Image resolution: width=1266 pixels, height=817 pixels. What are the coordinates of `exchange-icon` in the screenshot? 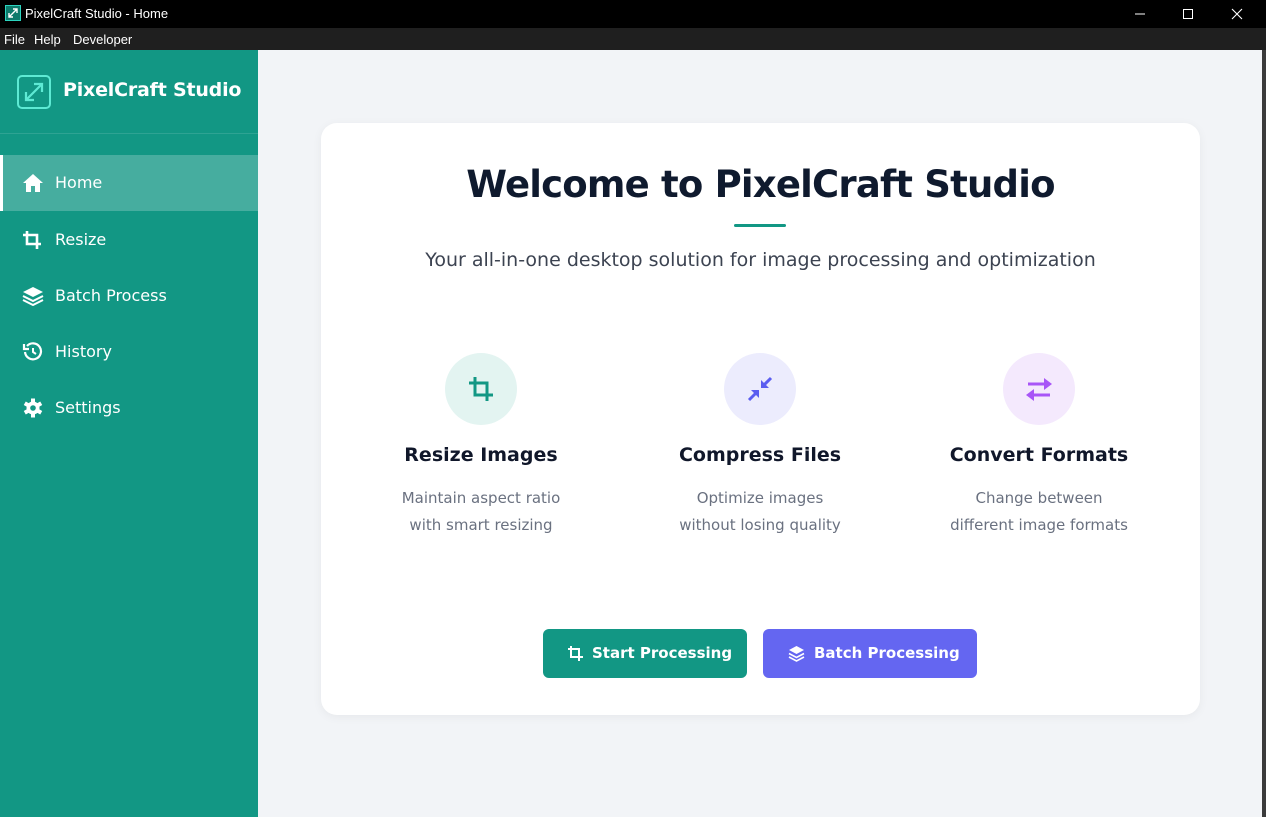 It's located at (1039, 389).